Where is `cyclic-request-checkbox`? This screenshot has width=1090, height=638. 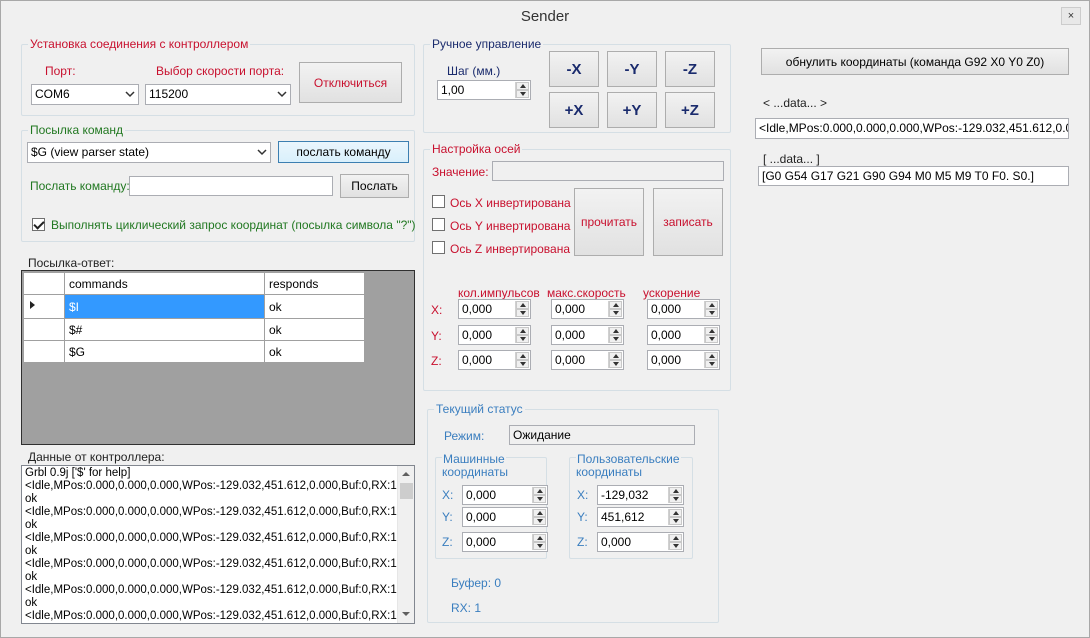
cyclic-request-checkbox is located at coordinates (38, 224).